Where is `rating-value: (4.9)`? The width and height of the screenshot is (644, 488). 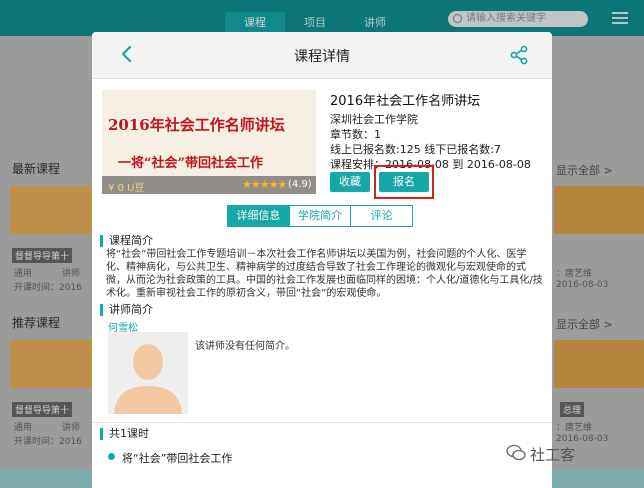
rating-value: (4.9) is located at coordinates (300, 184).